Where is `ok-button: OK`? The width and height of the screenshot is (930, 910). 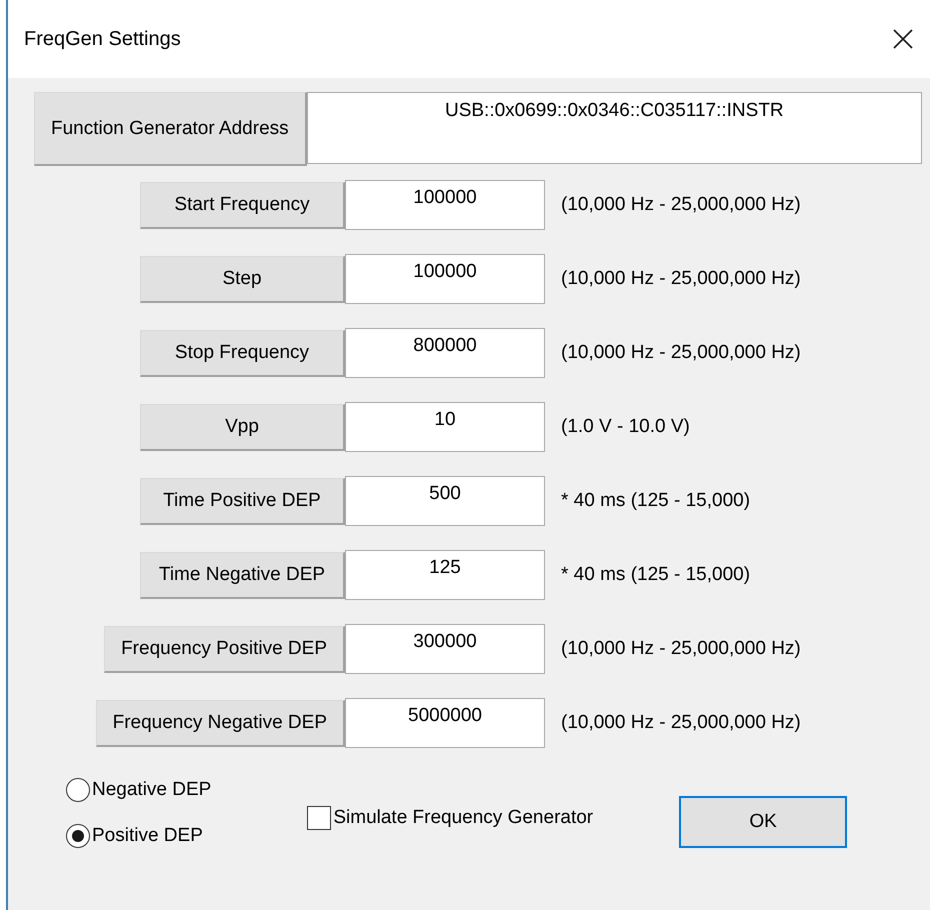
ok-button: OK is located at coordinates (763, 822).